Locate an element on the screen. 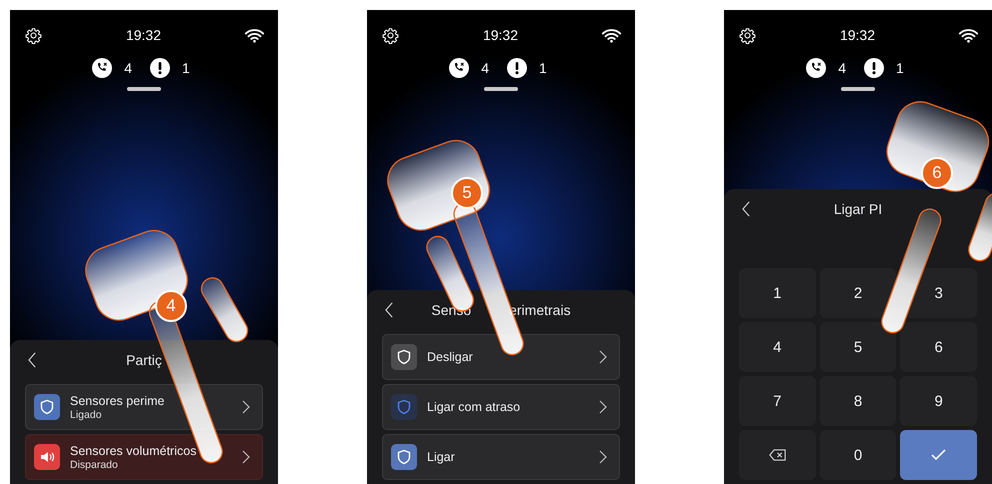 This screenshot has width=992, height=484. item-title: Desligar is located at coordinates (450, 357).